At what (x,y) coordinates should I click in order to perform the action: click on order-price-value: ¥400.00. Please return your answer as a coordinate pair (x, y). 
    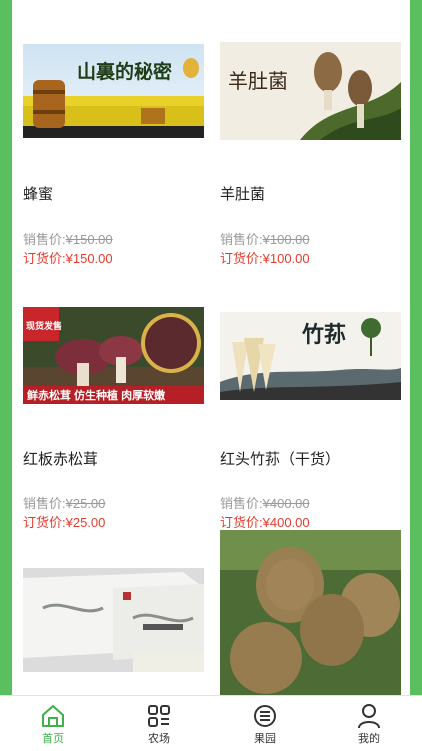
    Looking at the image, I should click on (286, 522).